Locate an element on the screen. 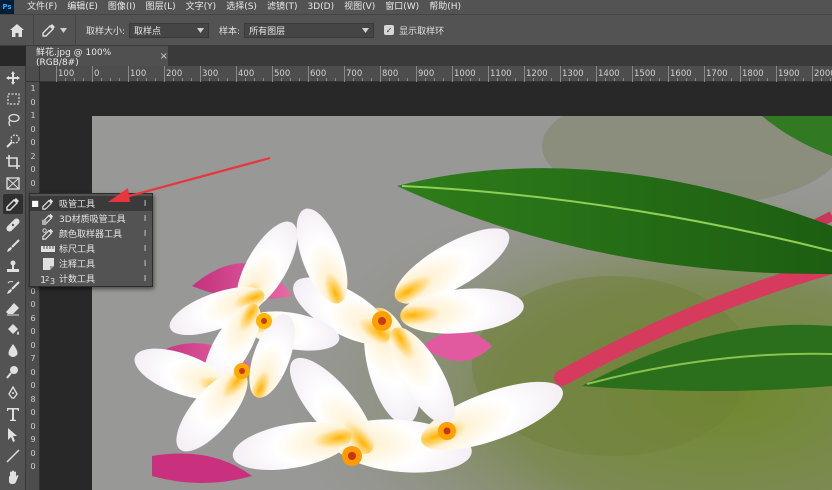  menu-view: 视图(V) is located at coordinates (359, 7).